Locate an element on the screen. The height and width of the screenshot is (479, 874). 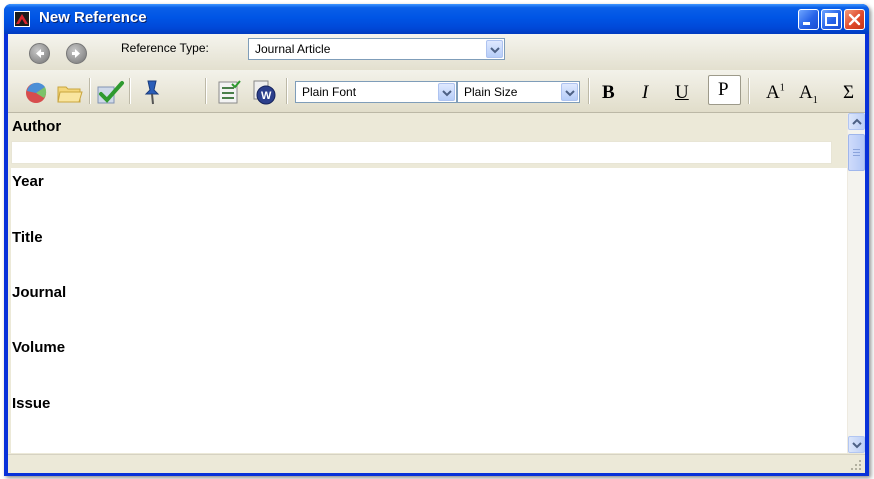
back-button is located at coordinates (39, 53).